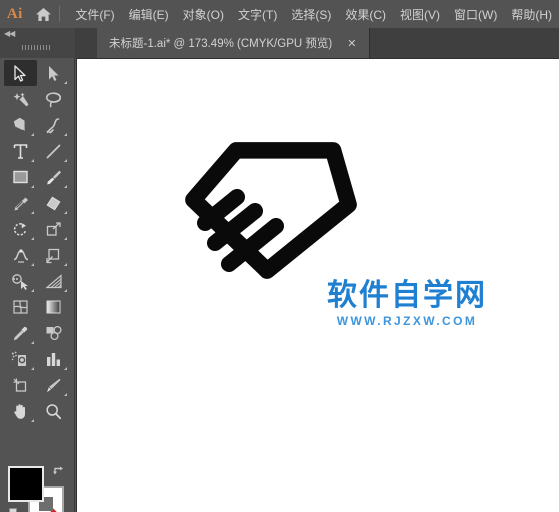 The image size is (559, 512). What do you see at coordinates (149, 14) in the screenshot?
I see `menu-edit: 编辑(E)` at bounding box center [149, 14].